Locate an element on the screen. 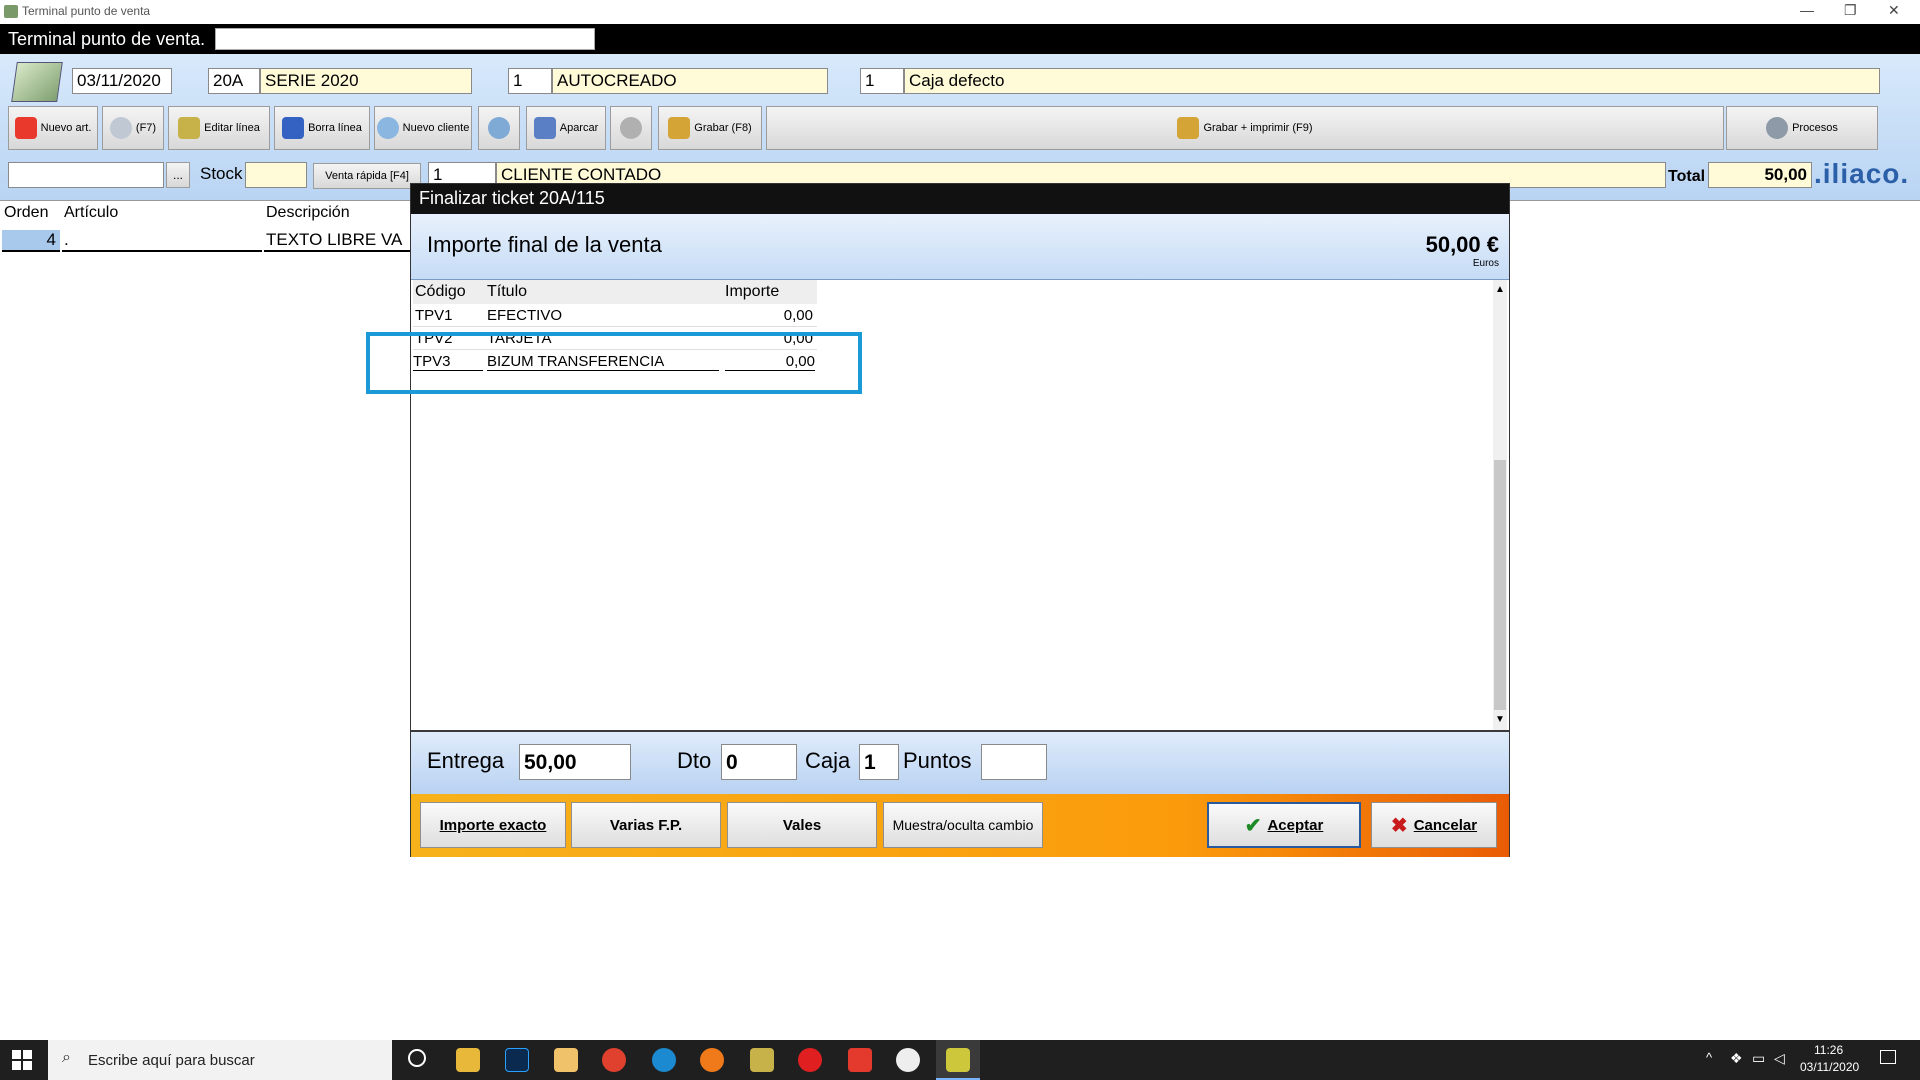 This screenshot has height=1080, width=1920. table-row: 4 . TEXTO LIBRE VA is located at coordinates (205, 241).